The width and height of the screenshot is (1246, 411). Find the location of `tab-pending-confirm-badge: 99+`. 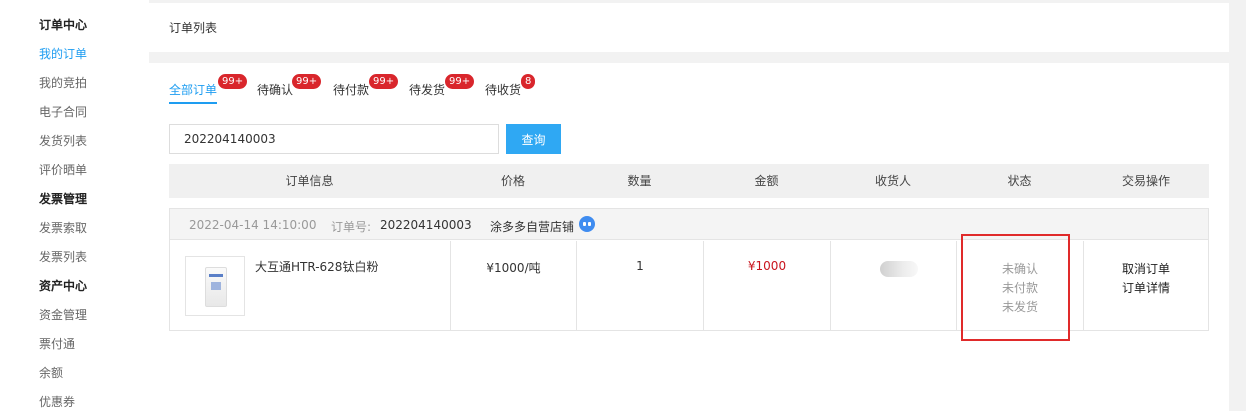

tab-pending-confirm-badge: 99+ is located at coordinates (307, 81).